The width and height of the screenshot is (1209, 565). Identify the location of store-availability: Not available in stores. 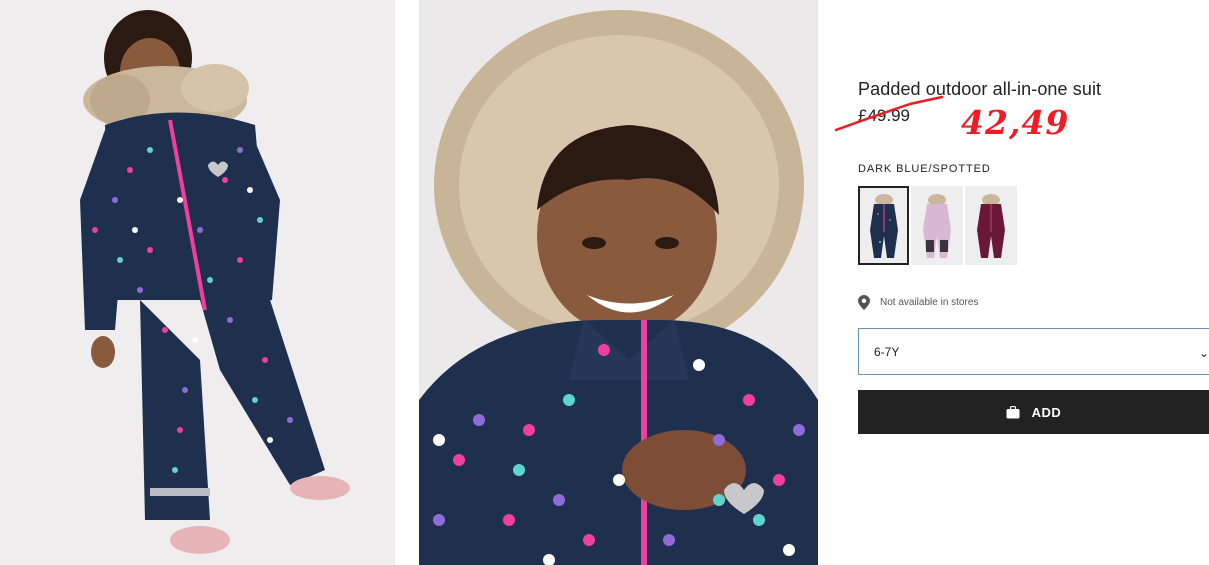
(918, 302).